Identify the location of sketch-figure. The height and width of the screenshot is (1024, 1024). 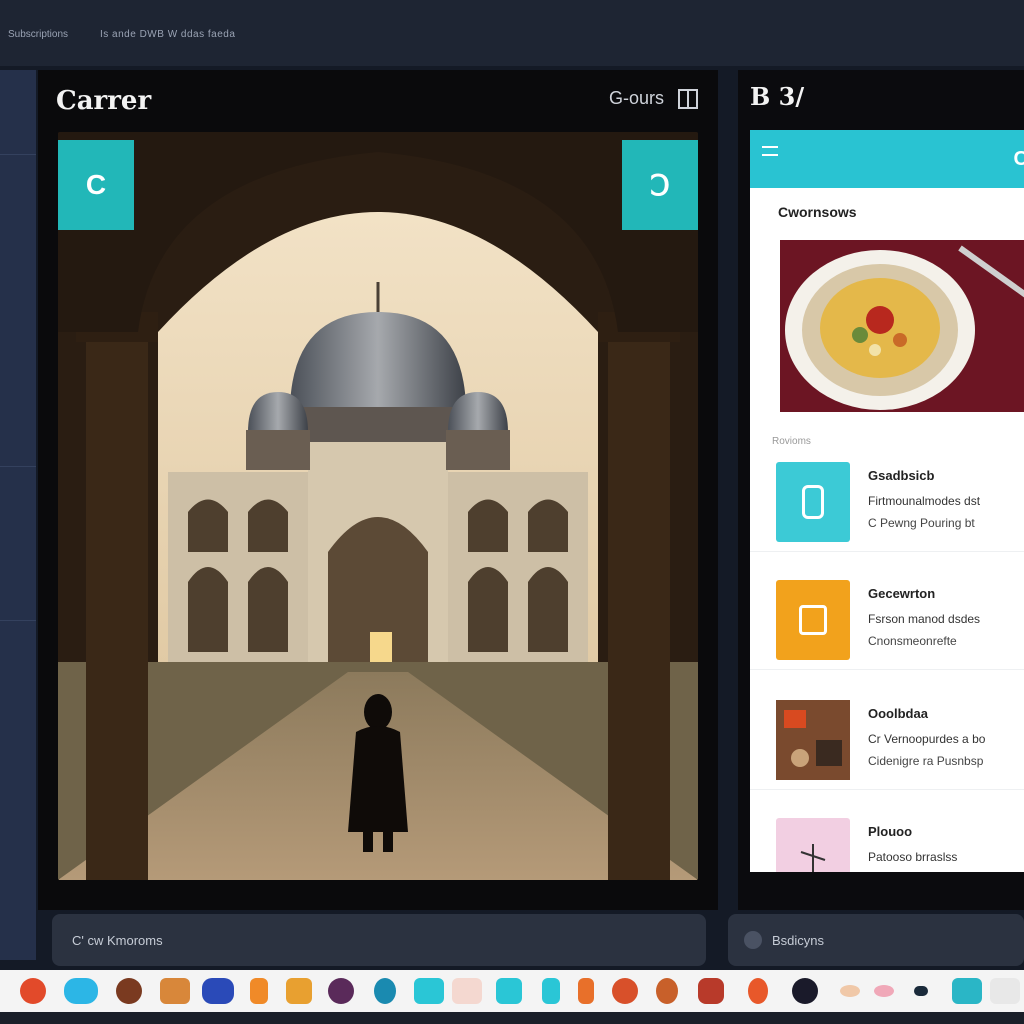
(813, 858).